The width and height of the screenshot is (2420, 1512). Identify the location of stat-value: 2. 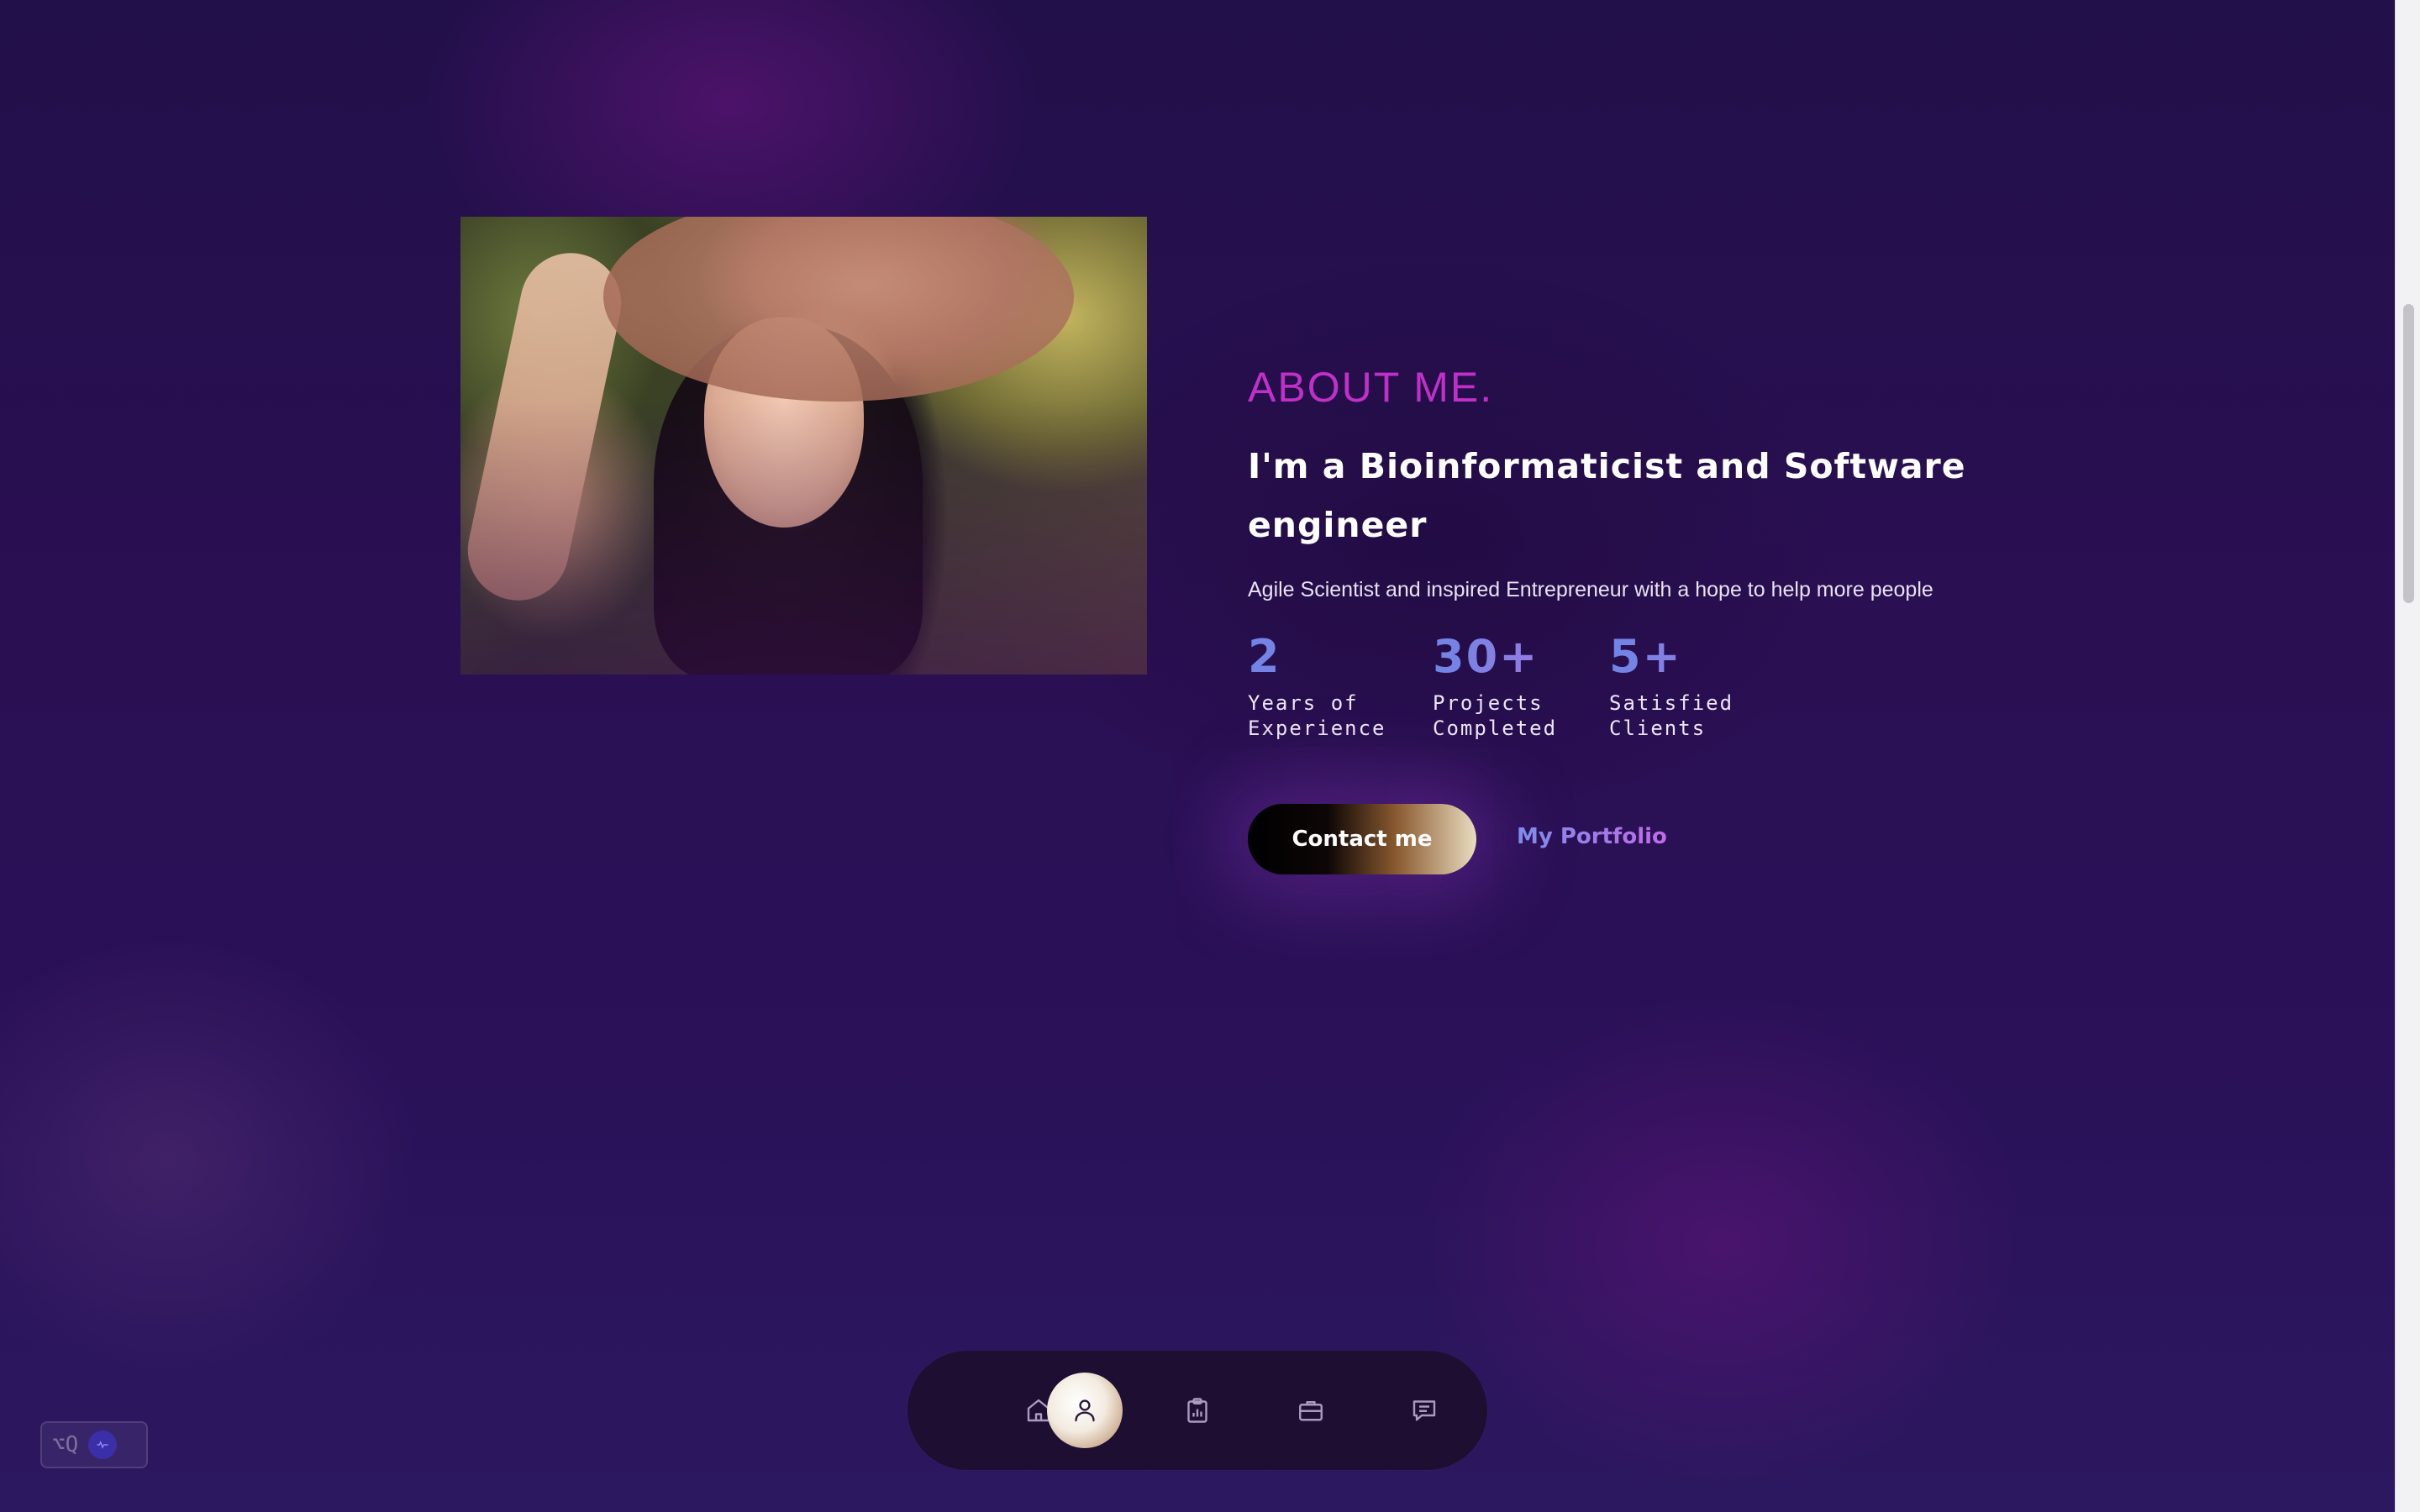
(1317, 657).